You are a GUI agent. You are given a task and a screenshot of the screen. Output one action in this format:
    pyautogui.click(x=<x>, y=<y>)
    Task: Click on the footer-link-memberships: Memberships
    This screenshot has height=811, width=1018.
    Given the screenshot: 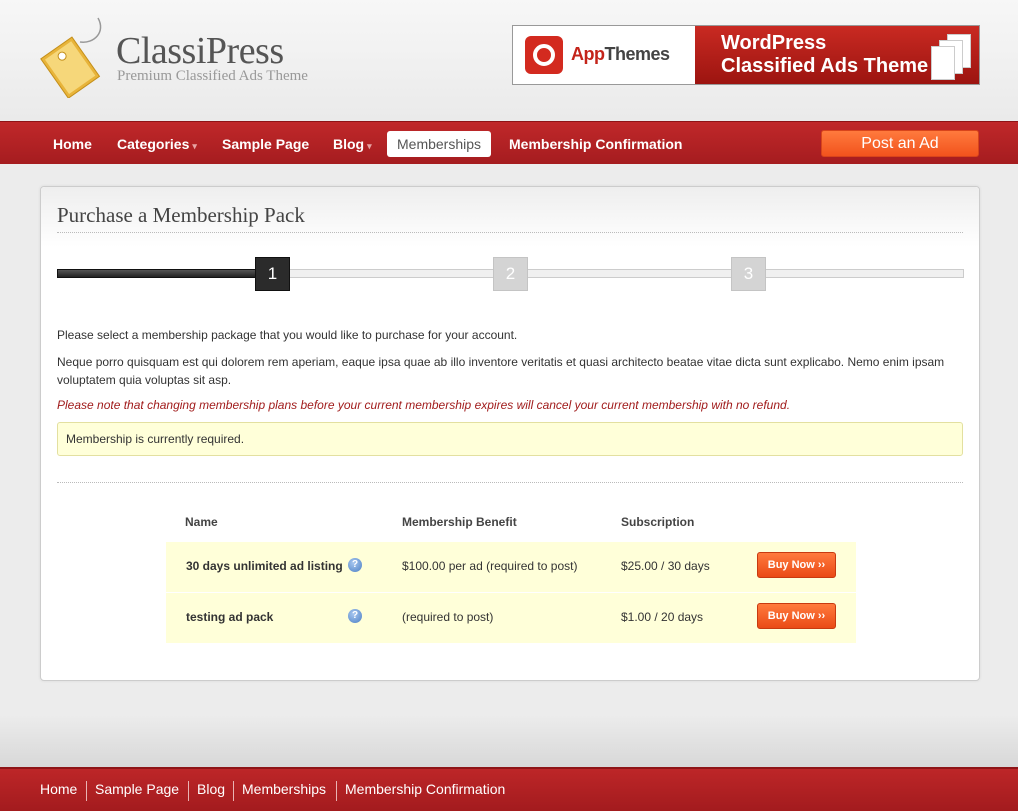 What is the action you would take?
    pyautogui.click(x=284, y=789)
    